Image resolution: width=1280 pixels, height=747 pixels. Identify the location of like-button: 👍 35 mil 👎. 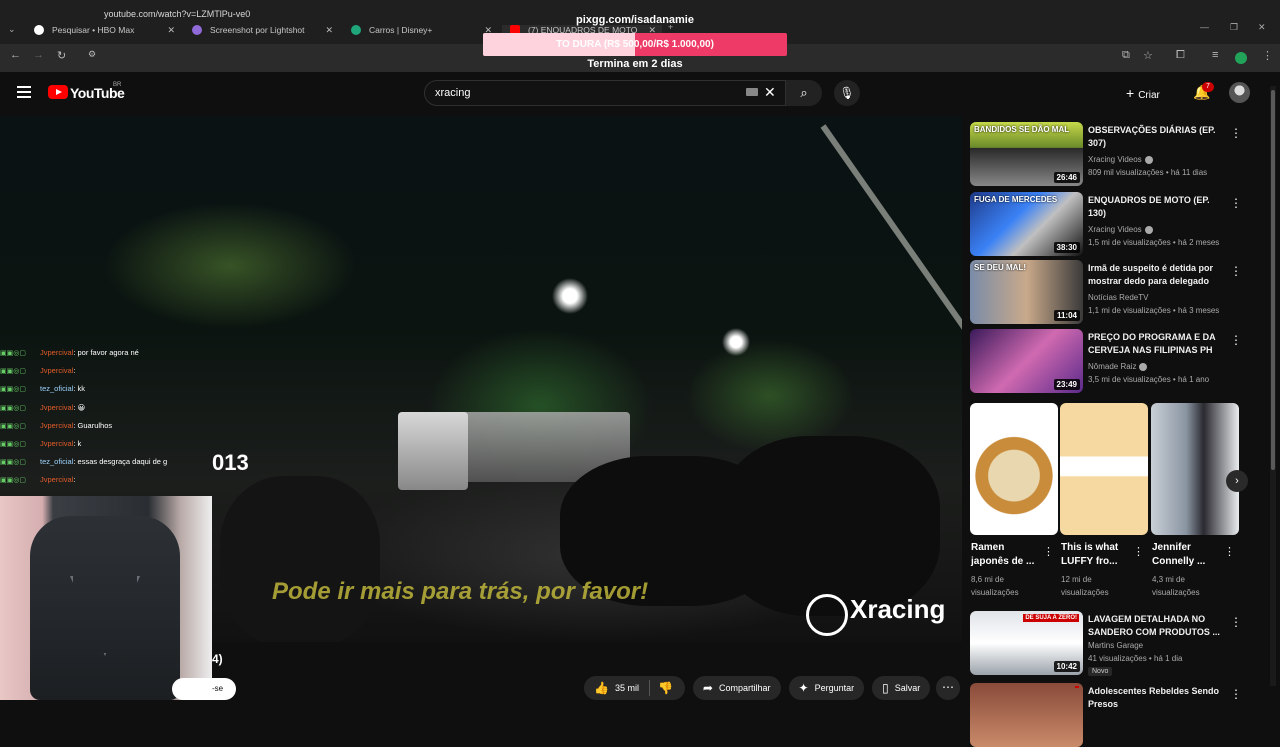
(634, 688).